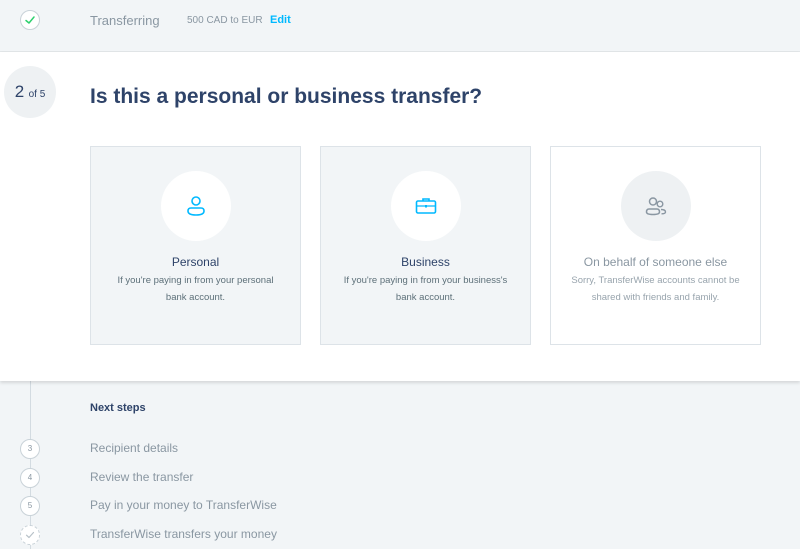  I want to click on next-step-label: Recipient details, so click(134, 448).